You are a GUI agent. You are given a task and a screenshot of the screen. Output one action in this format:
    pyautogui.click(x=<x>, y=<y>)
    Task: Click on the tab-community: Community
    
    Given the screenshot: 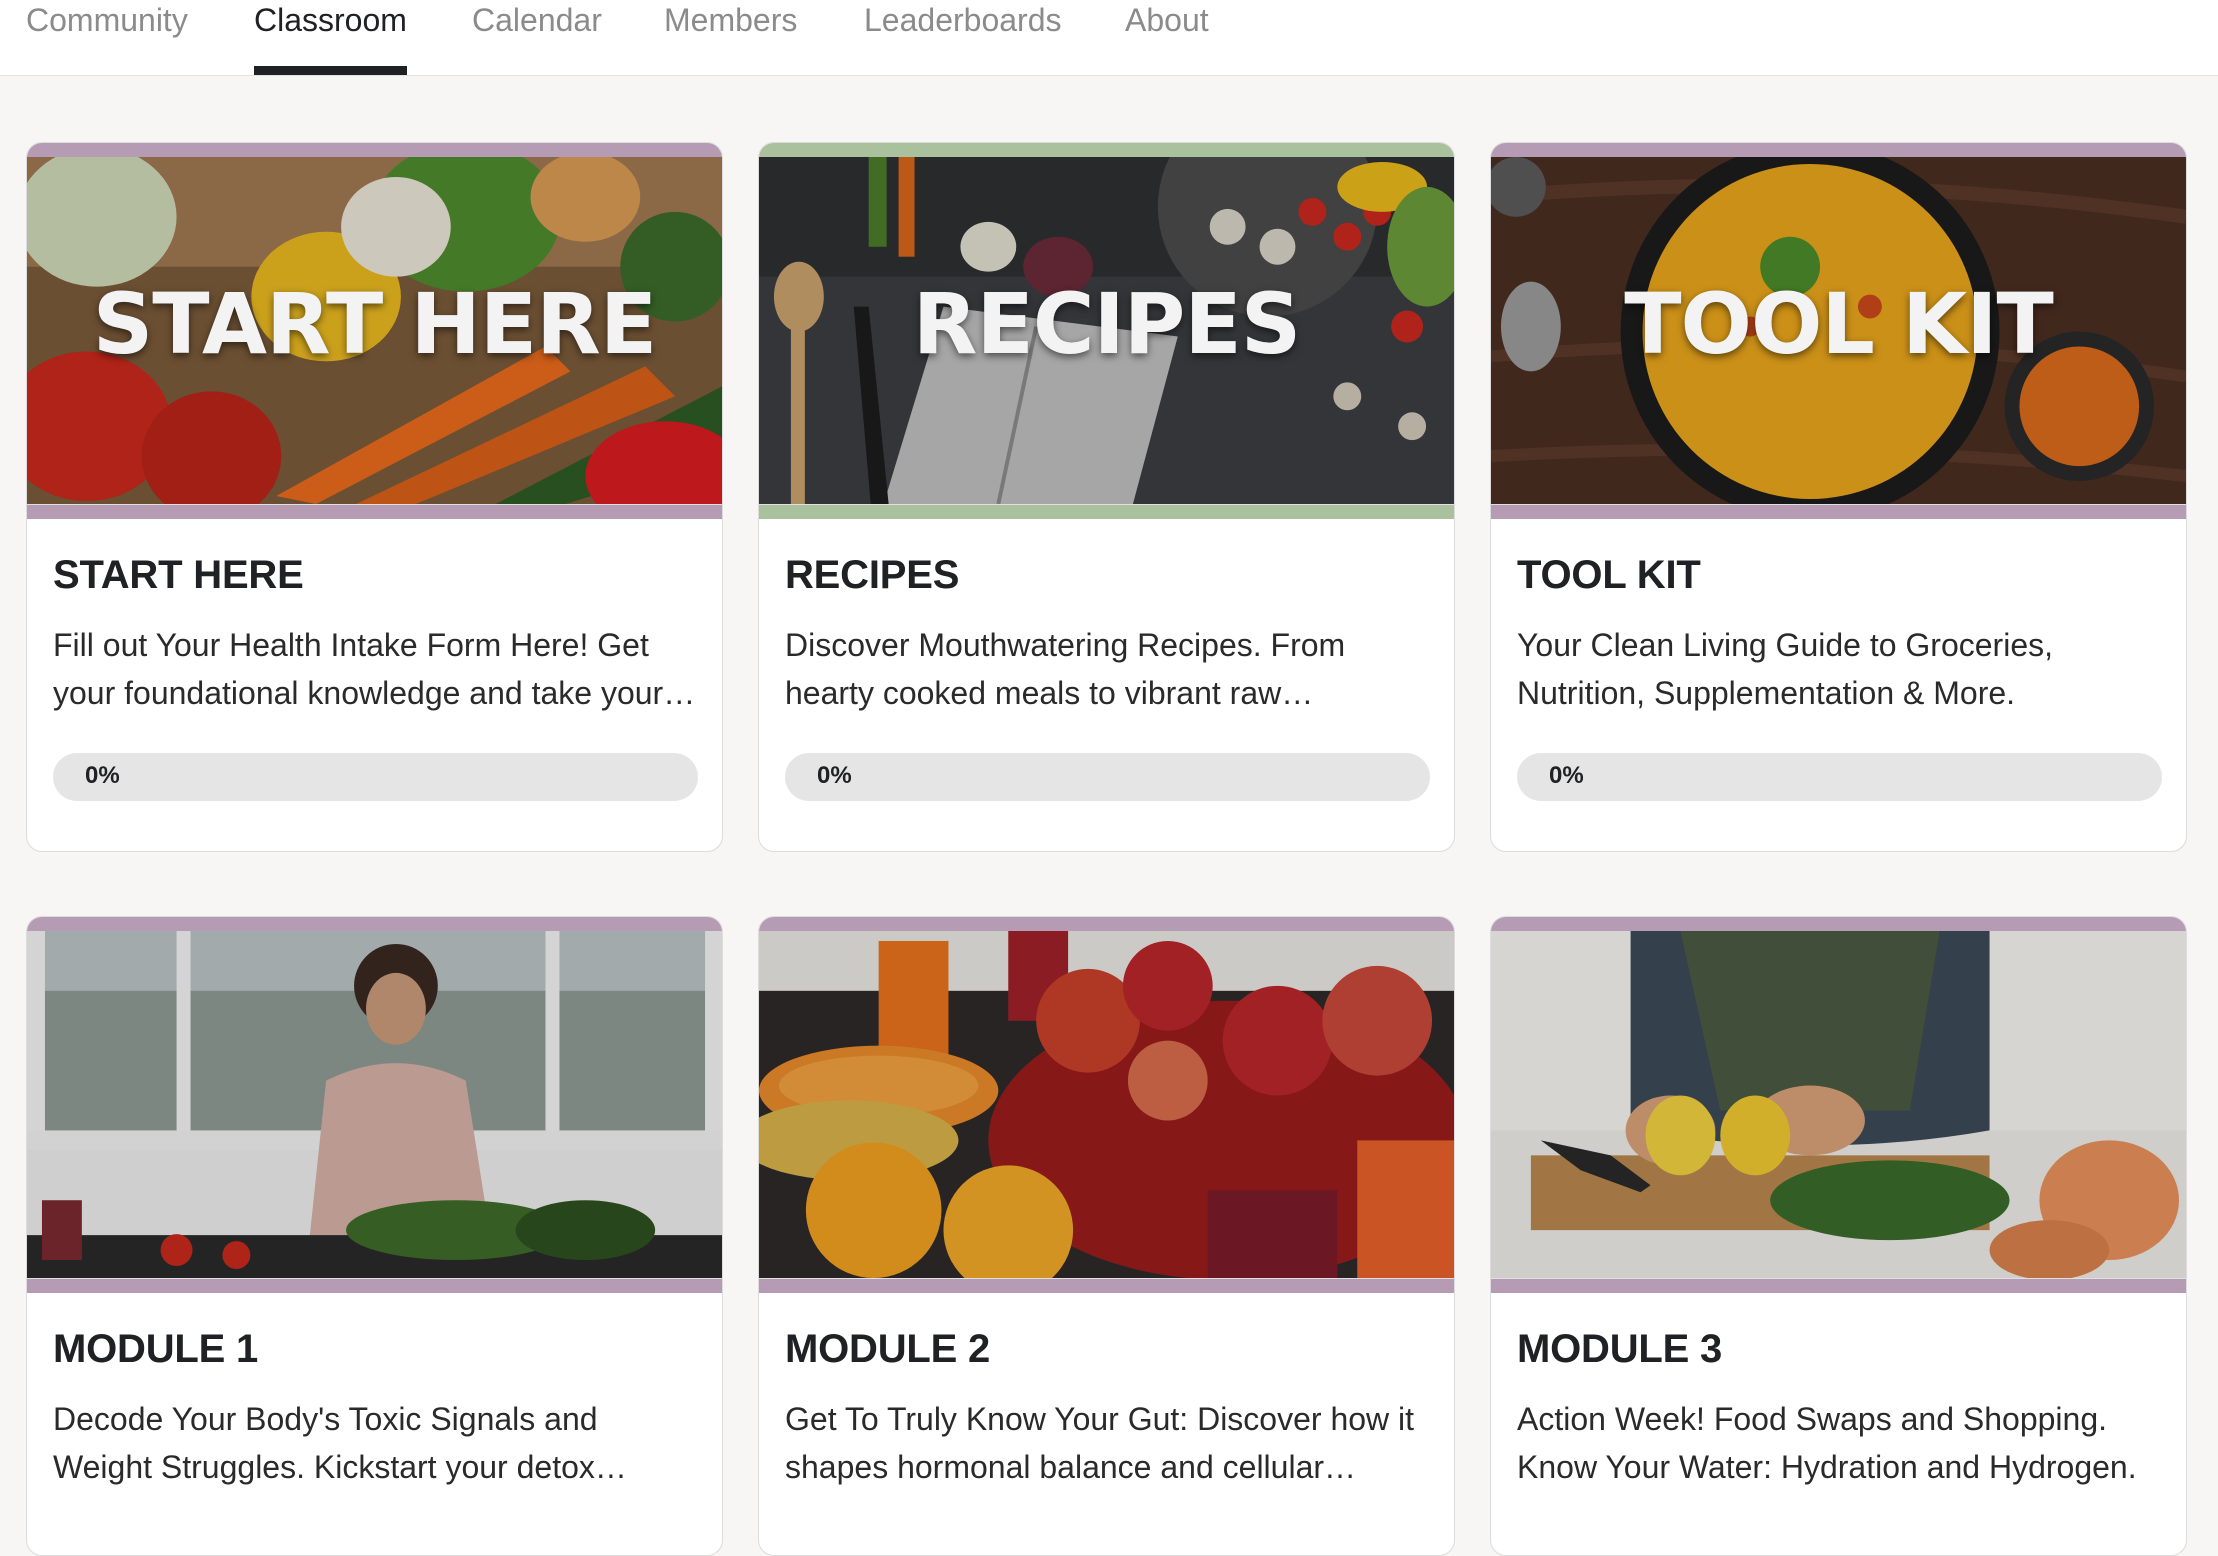 What is the action you would take?
    pyautogui.click(x=107, y=38)
    